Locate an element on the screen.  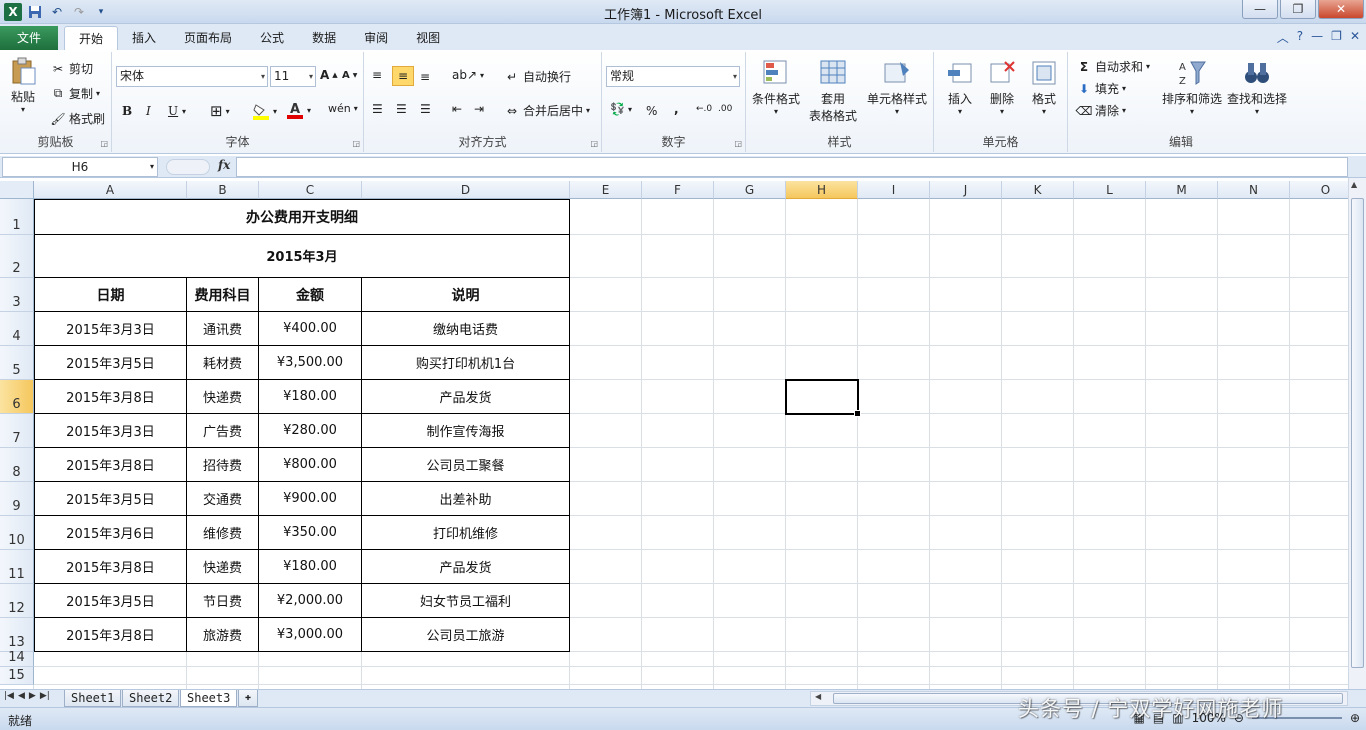
help-icon: ? is located at coordinates (1300, 37).